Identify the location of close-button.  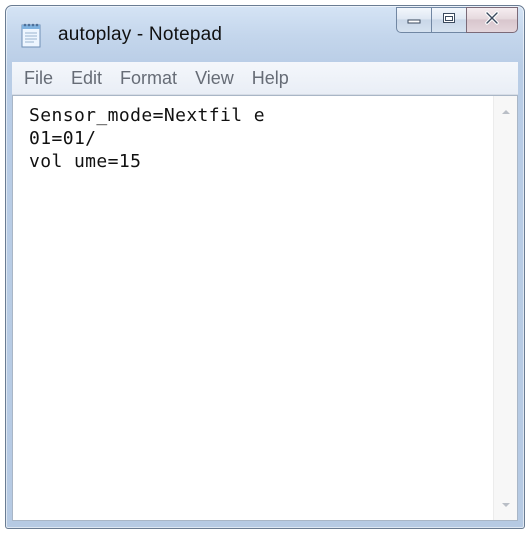
(492, 20).